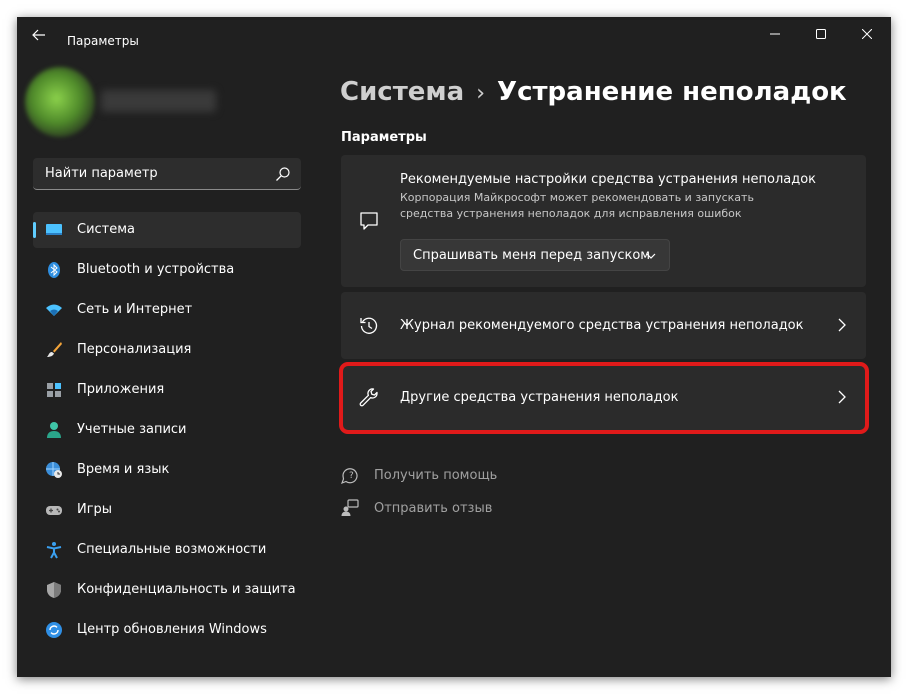 The height and width of the screenshot is (694, 908). Describe the element at coordinates (156, 269) in the screenshot. I see `sidebar-item-label: Bluetooth и устройства` at that location.